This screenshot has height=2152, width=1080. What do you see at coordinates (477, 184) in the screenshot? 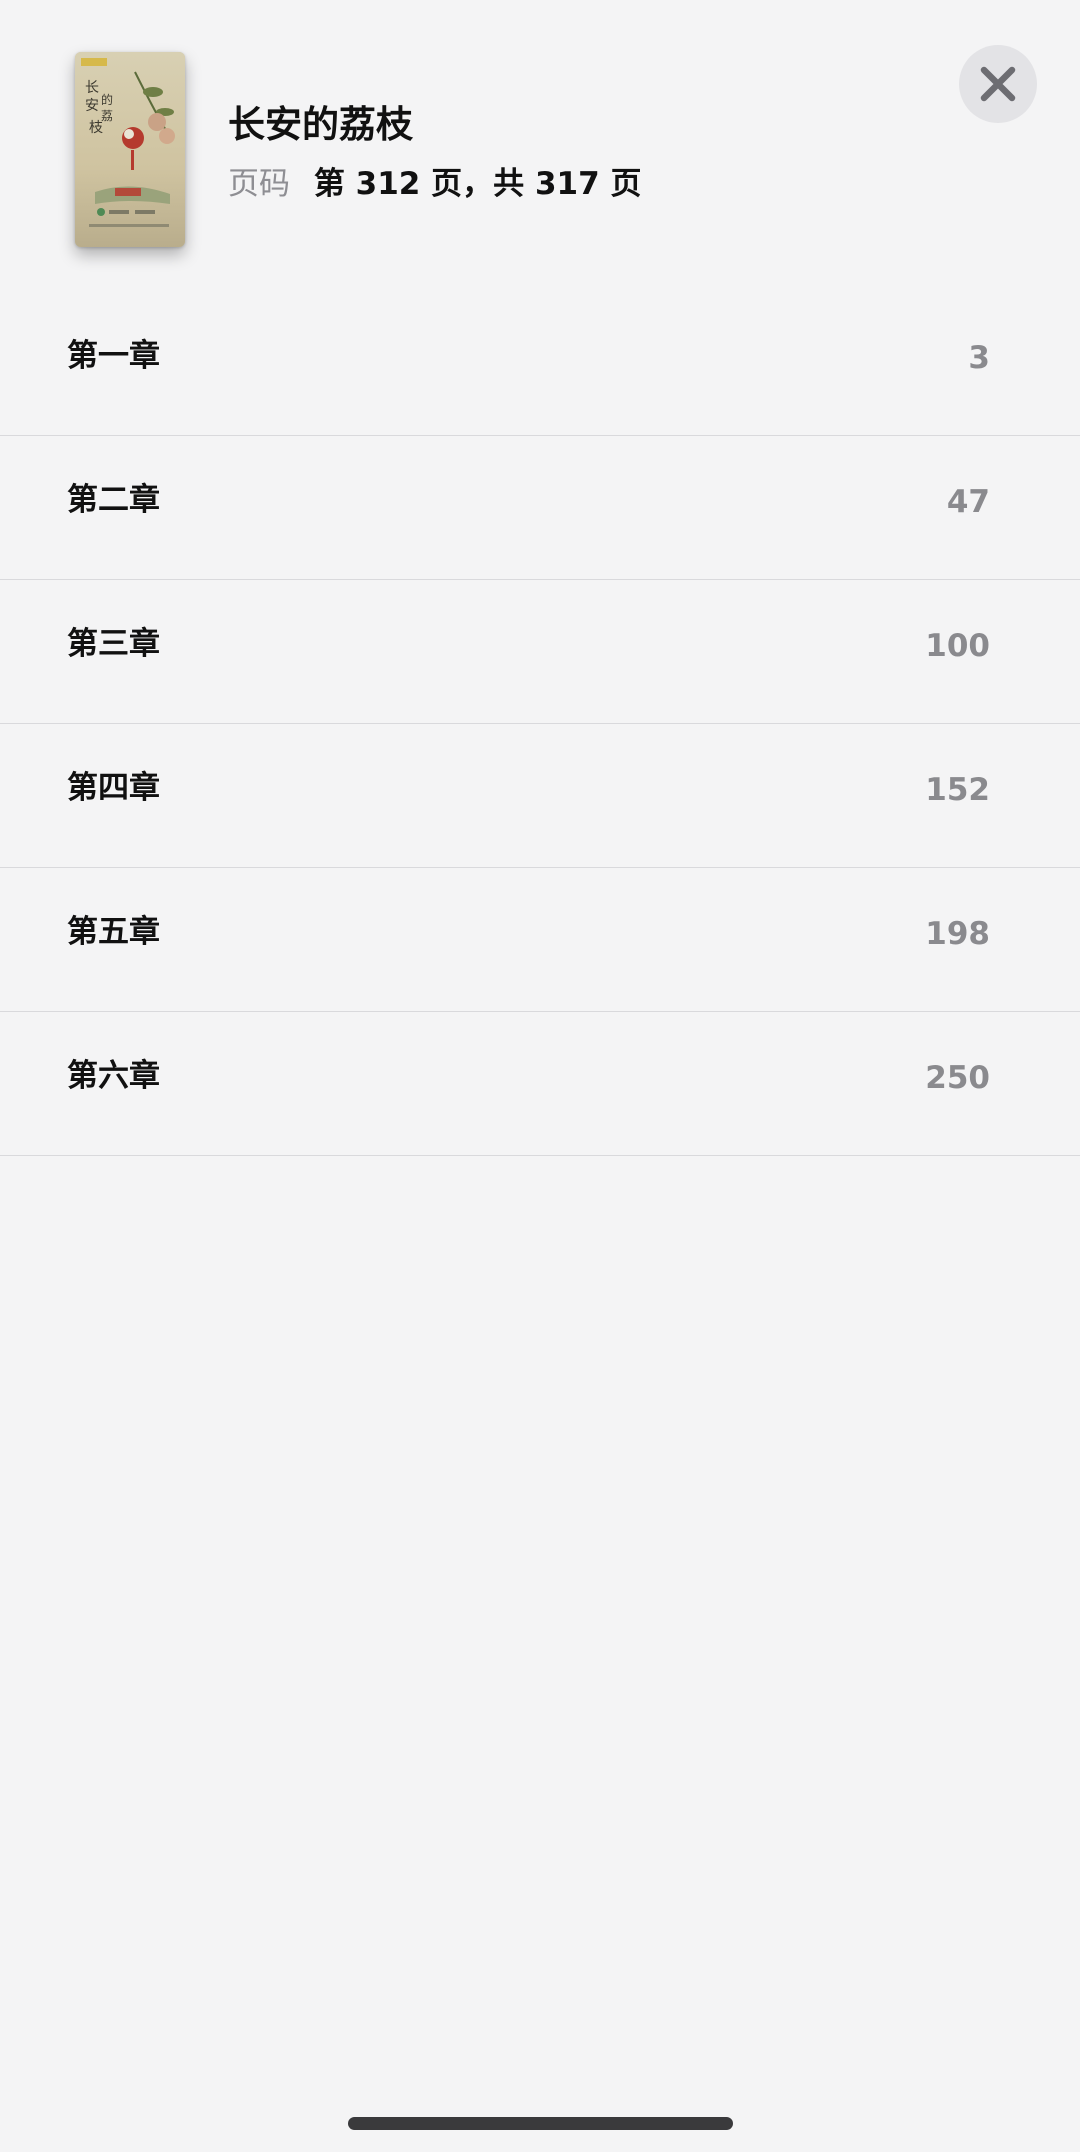
I see `page-value: 第 312 页，共 317 页` at bounding box center [477, 184].